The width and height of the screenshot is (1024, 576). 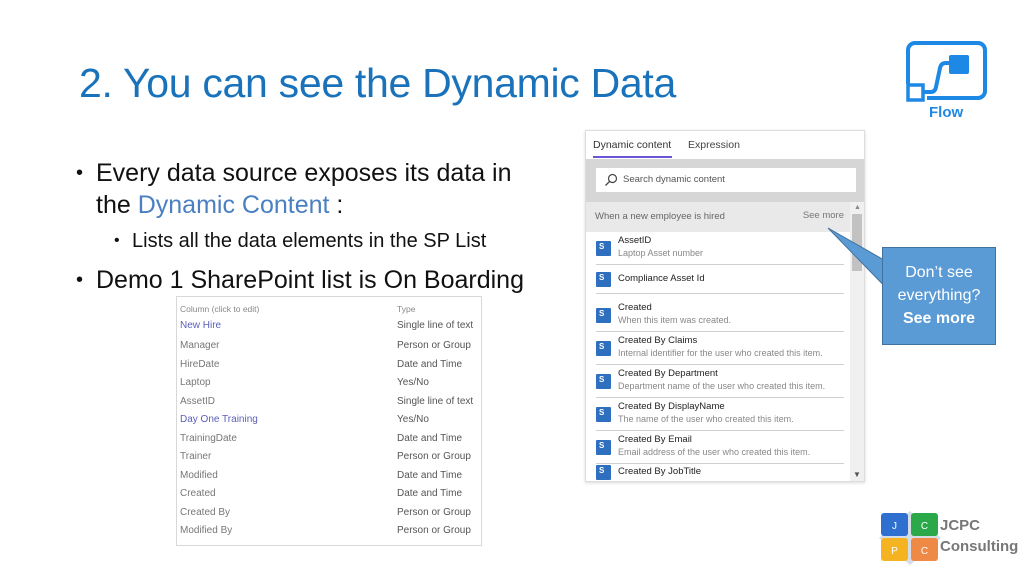 What do you see at coordinates (658, 340) in the screenshot?
I see `item-name: Created By Claims` at bounding box center [658, 340].